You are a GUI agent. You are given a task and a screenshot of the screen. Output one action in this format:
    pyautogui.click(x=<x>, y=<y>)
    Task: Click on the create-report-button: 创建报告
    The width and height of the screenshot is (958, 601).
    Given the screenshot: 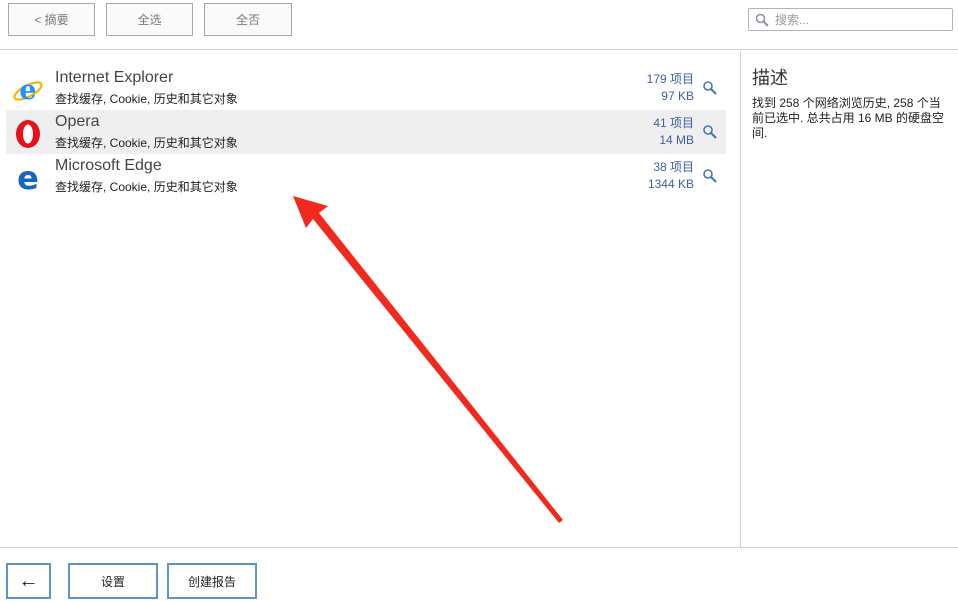 What is the action you would take?
    pyautogui.click(x=212, y=581)
    